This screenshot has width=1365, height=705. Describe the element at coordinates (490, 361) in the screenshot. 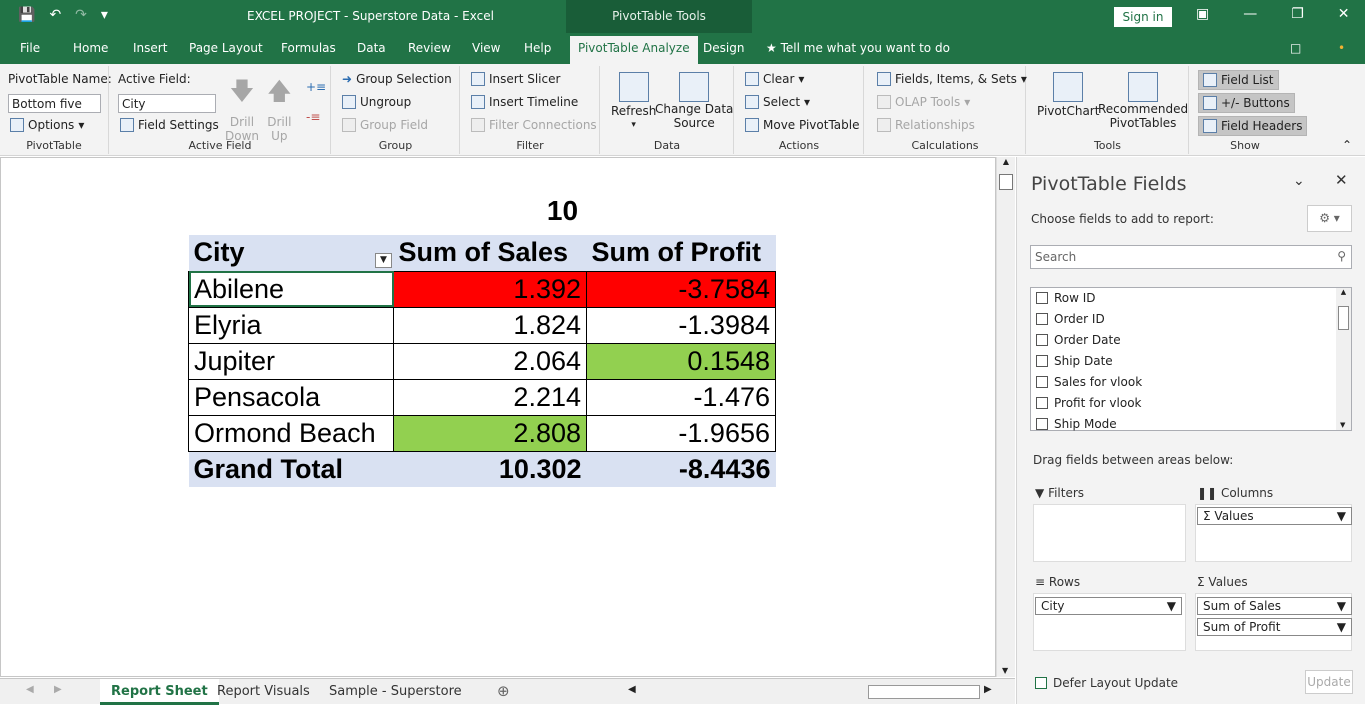

I see `sales-cell: 2.064` at that location.